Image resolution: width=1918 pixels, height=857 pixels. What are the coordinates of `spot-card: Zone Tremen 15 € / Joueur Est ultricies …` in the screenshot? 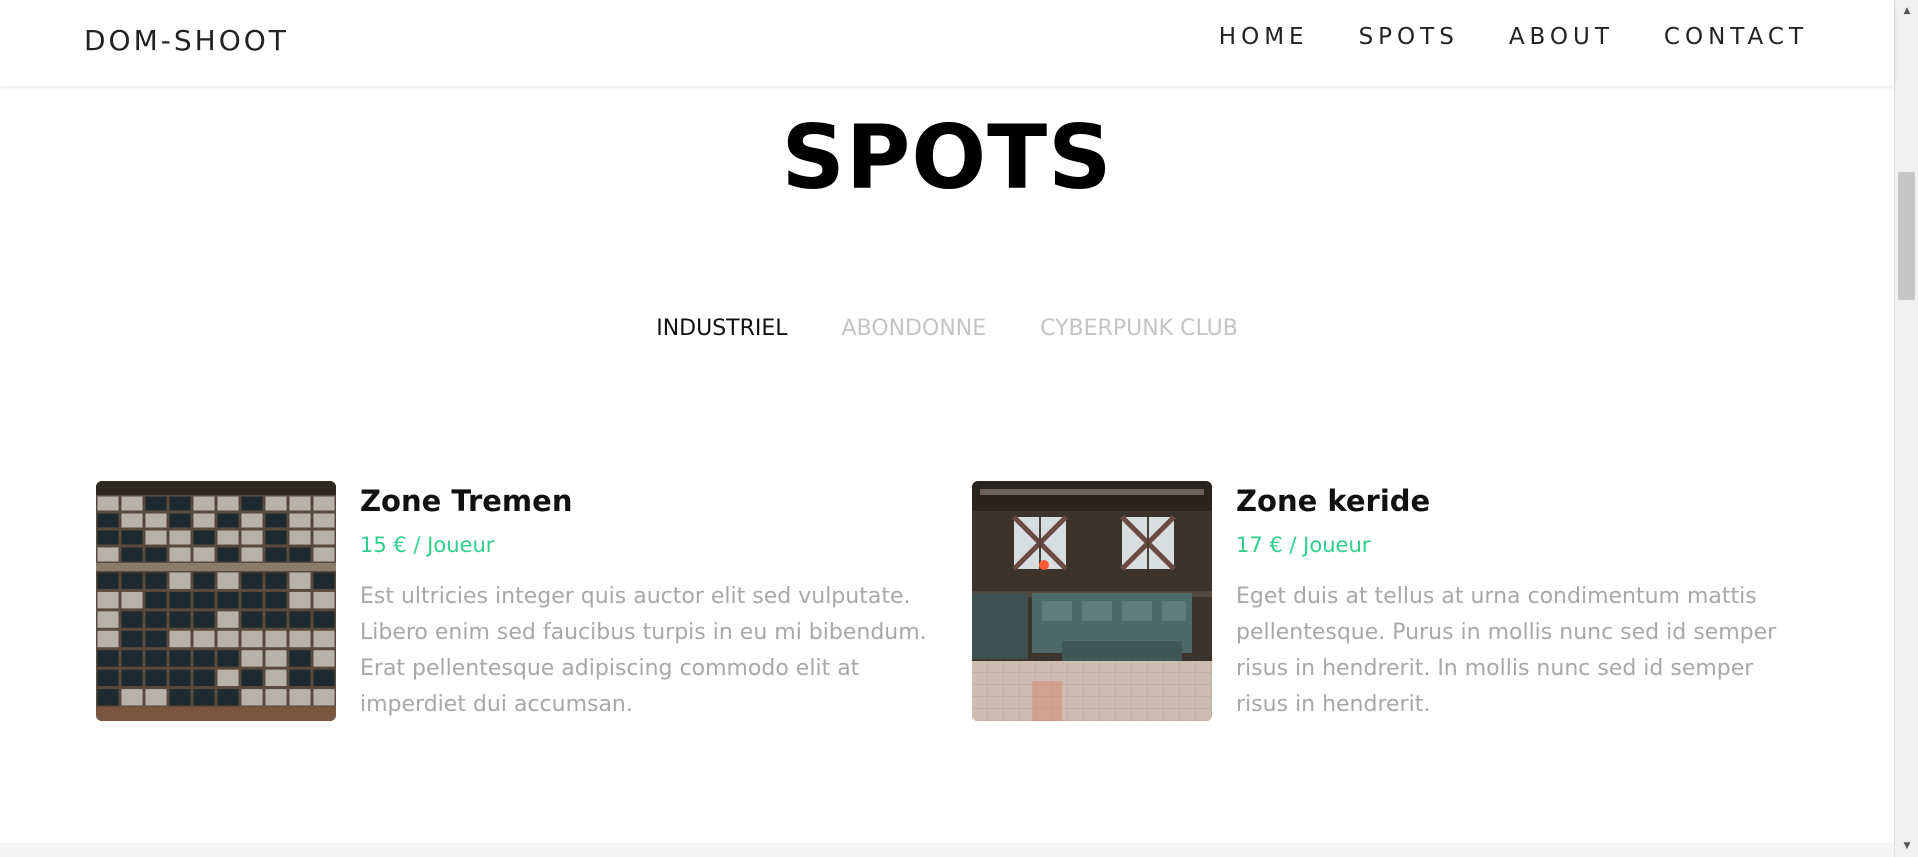 It's located at (516, 601).